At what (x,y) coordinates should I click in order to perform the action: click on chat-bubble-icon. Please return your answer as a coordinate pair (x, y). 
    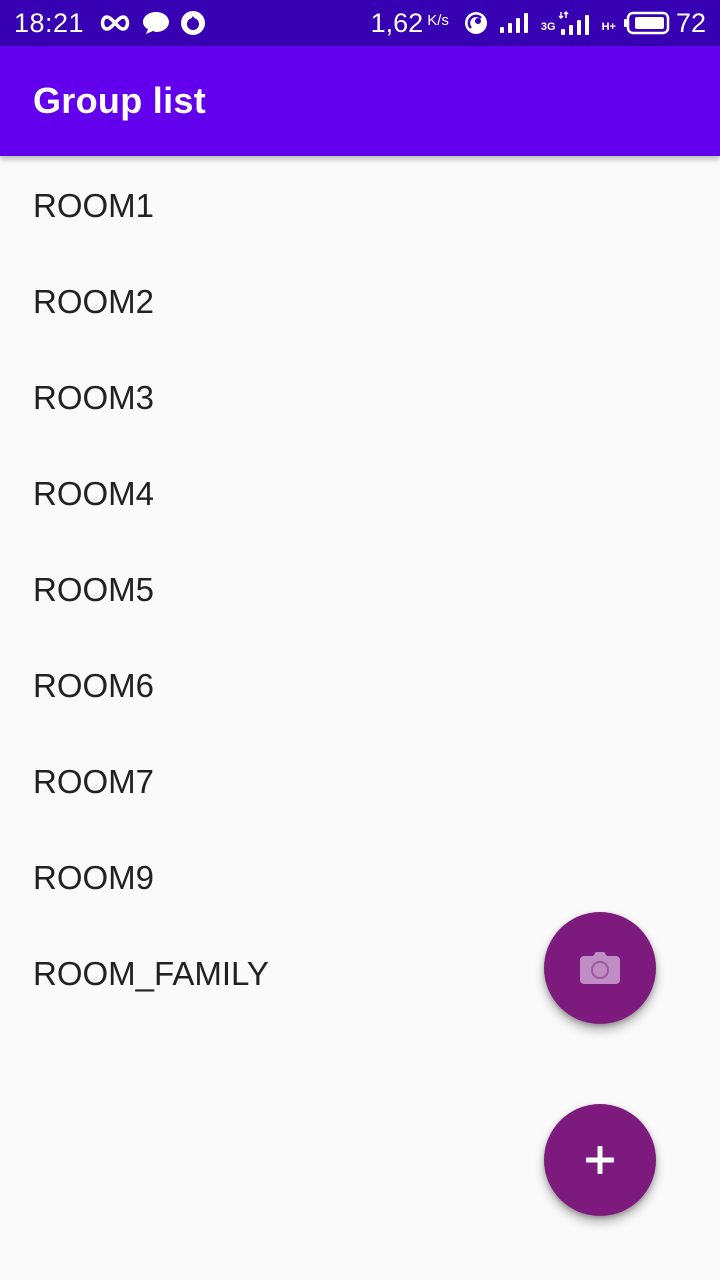
    Looking at the image, I should click on (156, 23).